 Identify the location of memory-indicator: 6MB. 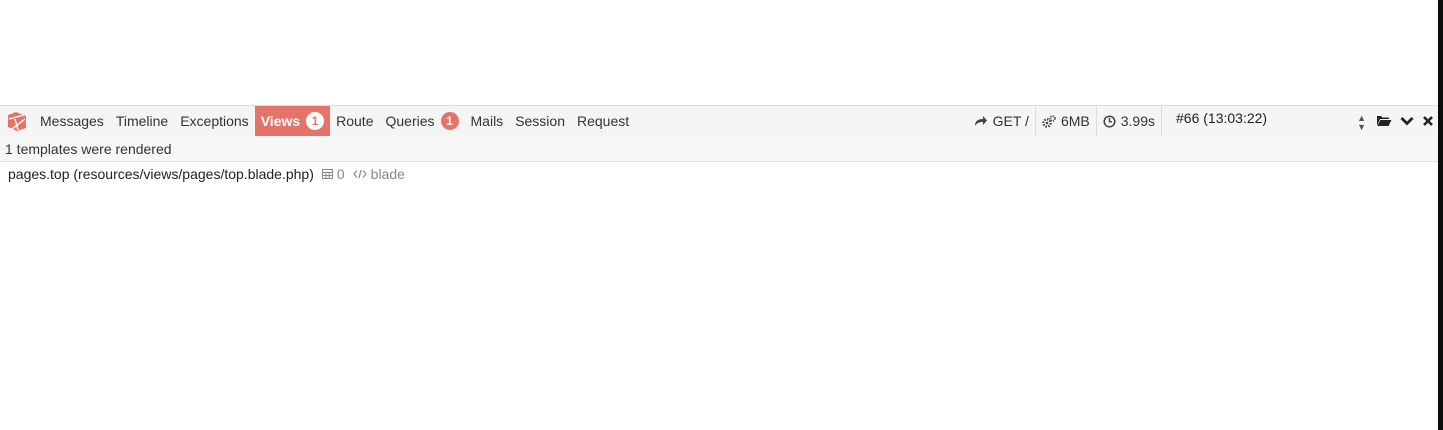
(1065, 121).